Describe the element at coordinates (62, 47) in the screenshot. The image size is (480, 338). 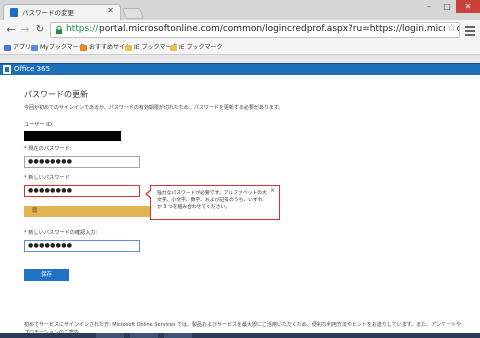
I see `bookmark-label: Myブックマーク` at that location.